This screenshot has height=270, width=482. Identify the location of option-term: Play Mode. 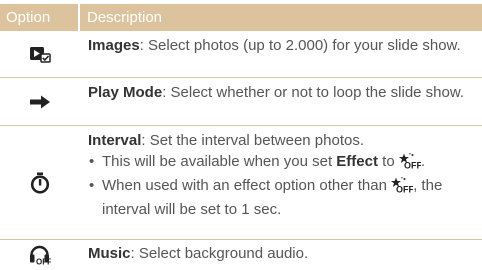
(125, 92).